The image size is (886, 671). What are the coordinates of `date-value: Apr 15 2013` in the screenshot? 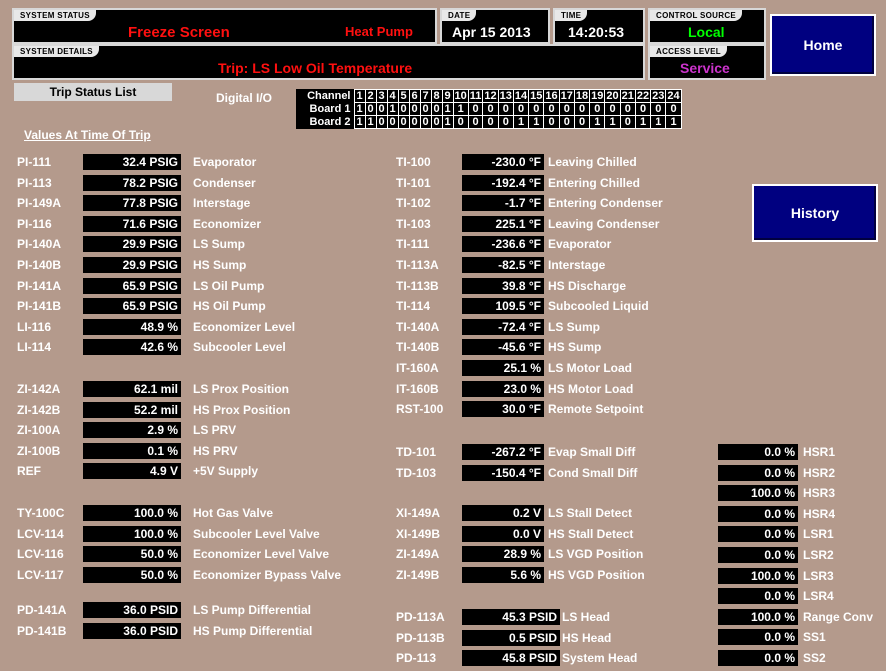 It's located at (491, 32).